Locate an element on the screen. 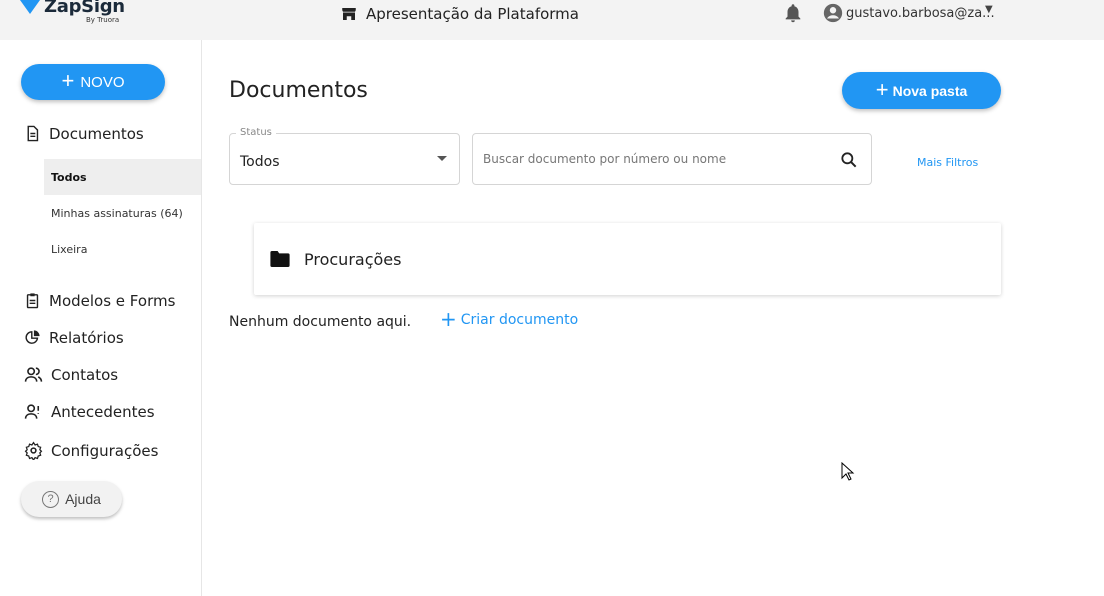 The image size is (1104, 596). sidebar-item-label: Relatórios is located at coordinates (86, 337).